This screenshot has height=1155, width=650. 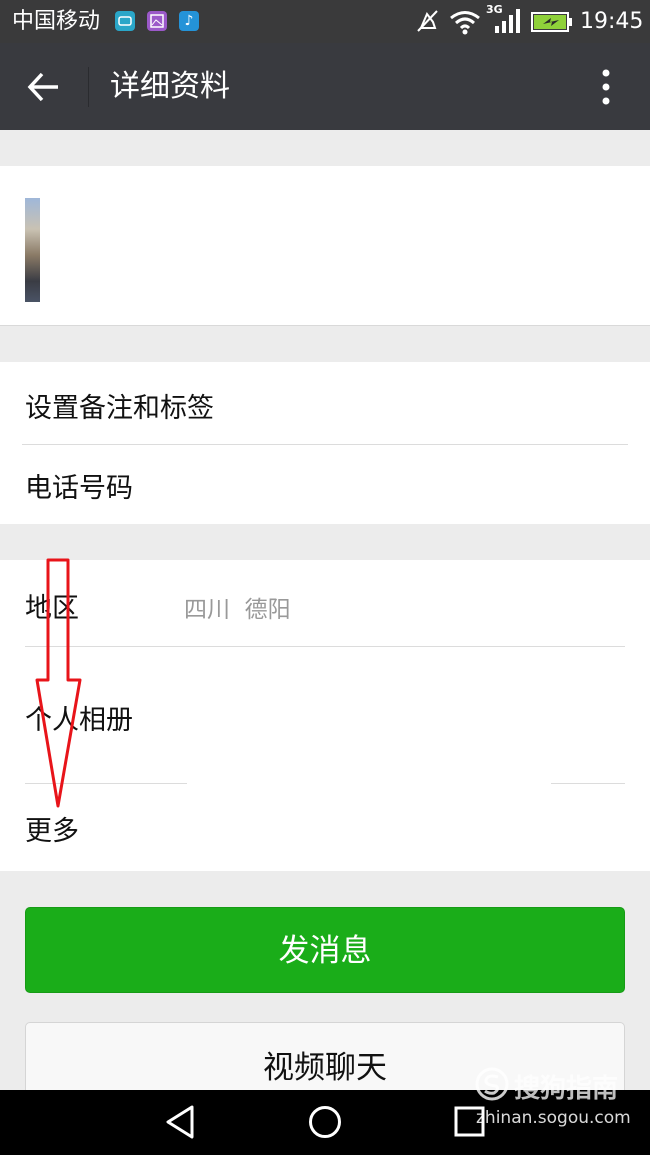 I want to click on nav-divider, so click(x=88, y=87).